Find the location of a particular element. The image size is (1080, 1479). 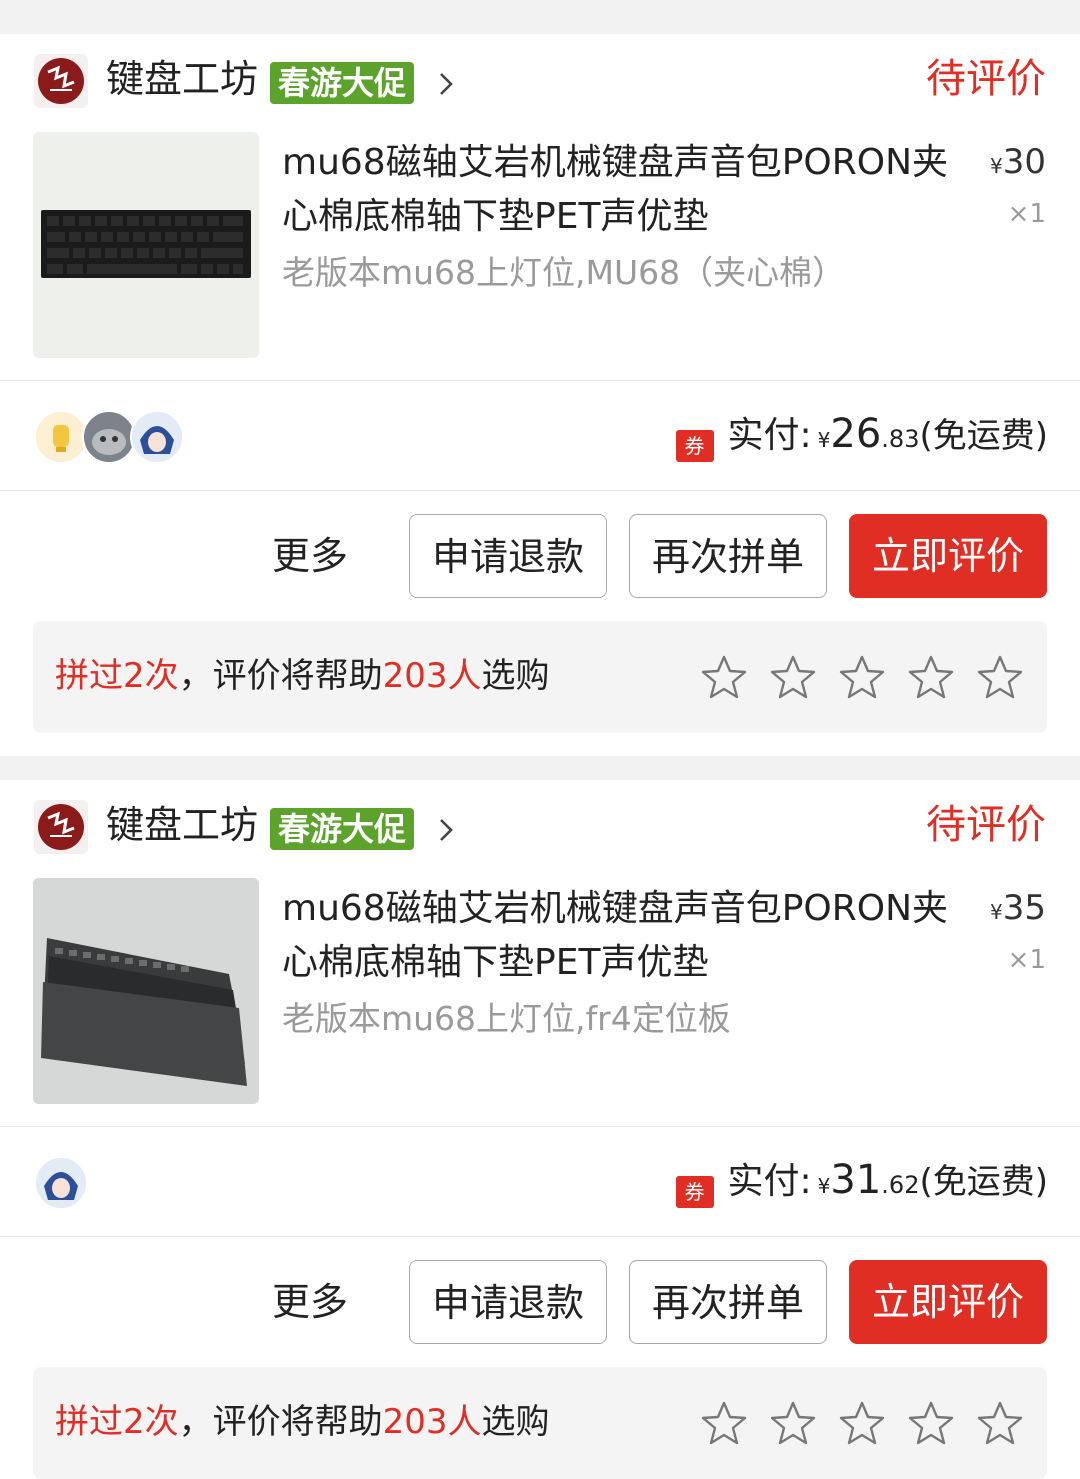

paid-amount-dec: .83 is located at coordinates (900, 439).